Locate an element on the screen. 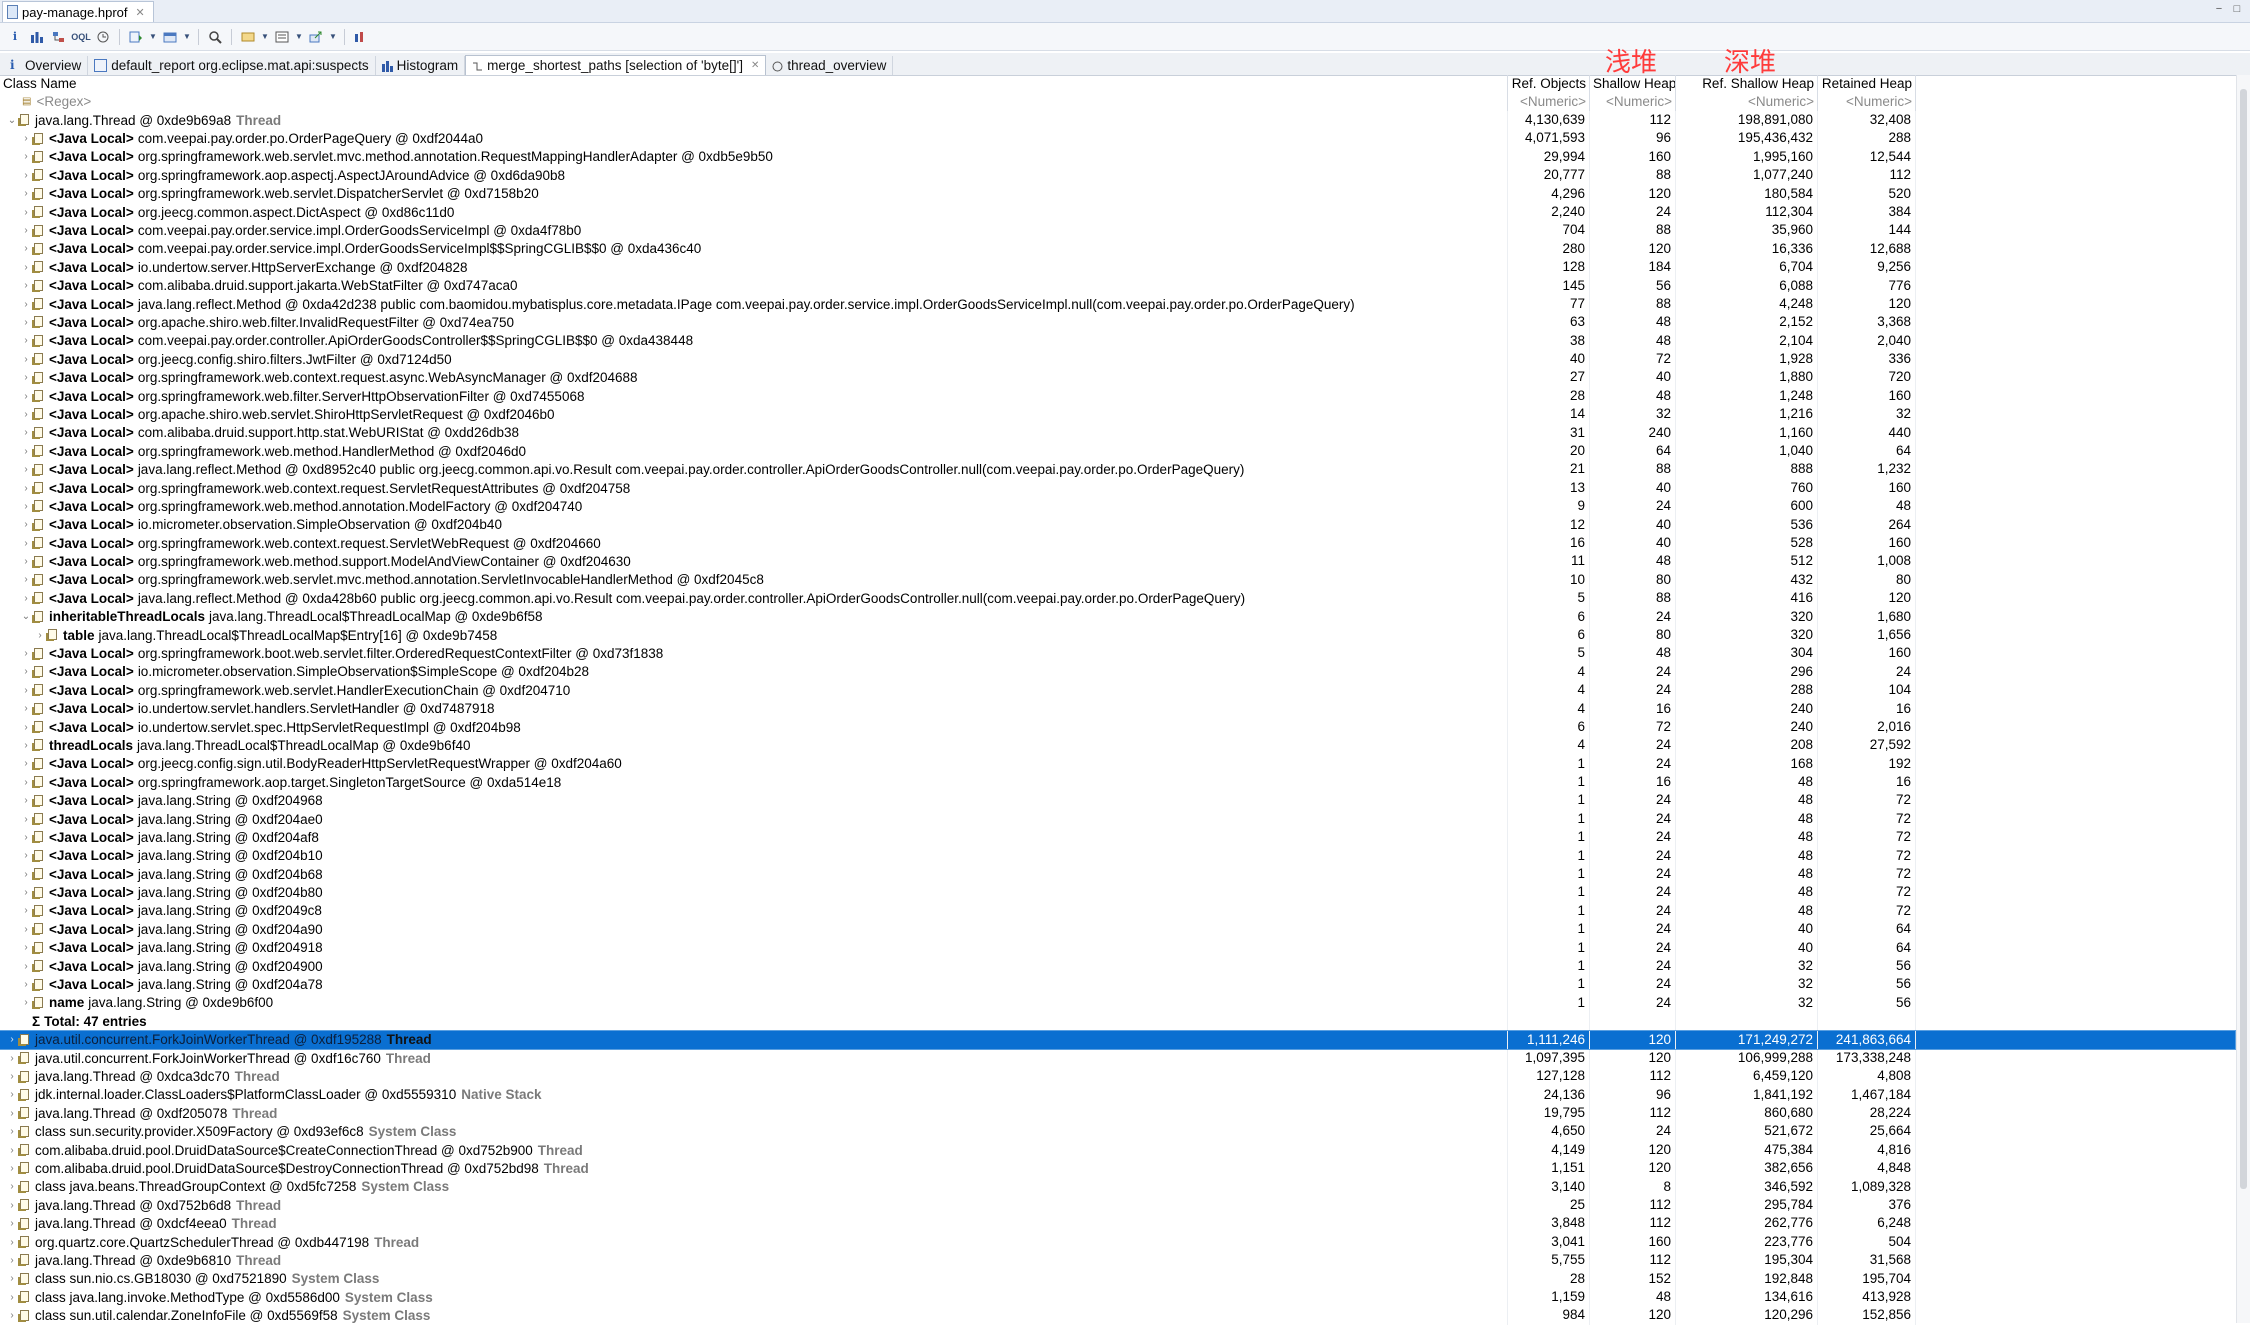 The width and height of the screenshot is (2250, 1325). column-header-retained-heap: Retained Heap is located at coordinates (1867, 84).